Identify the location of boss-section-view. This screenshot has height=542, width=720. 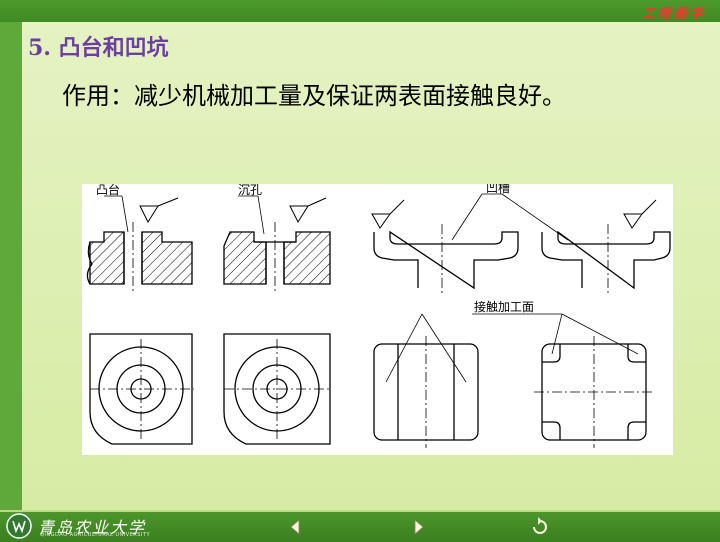
(139, 244).